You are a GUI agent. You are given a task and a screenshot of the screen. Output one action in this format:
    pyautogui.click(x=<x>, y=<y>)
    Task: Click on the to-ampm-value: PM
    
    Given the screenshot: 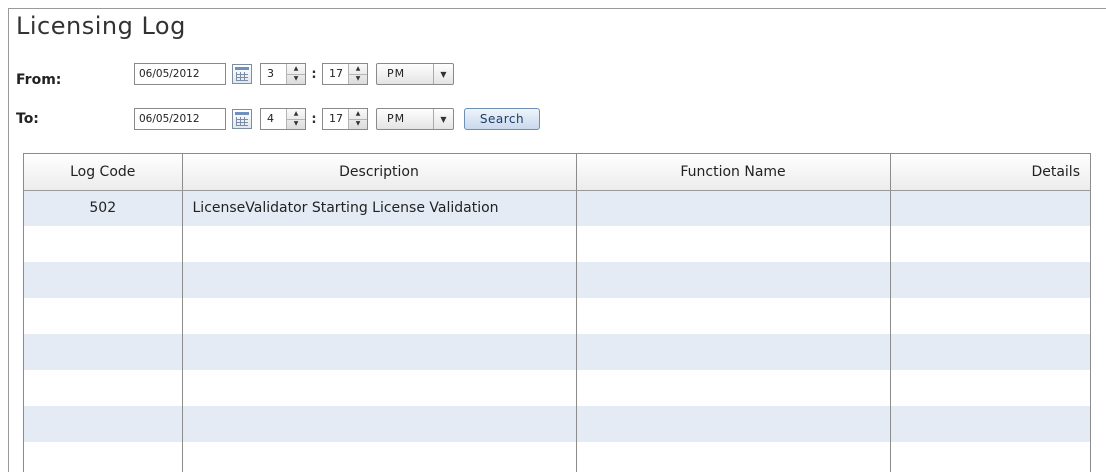 What is the action you would take?
    pyautogui.click(x=396, y=118)
    